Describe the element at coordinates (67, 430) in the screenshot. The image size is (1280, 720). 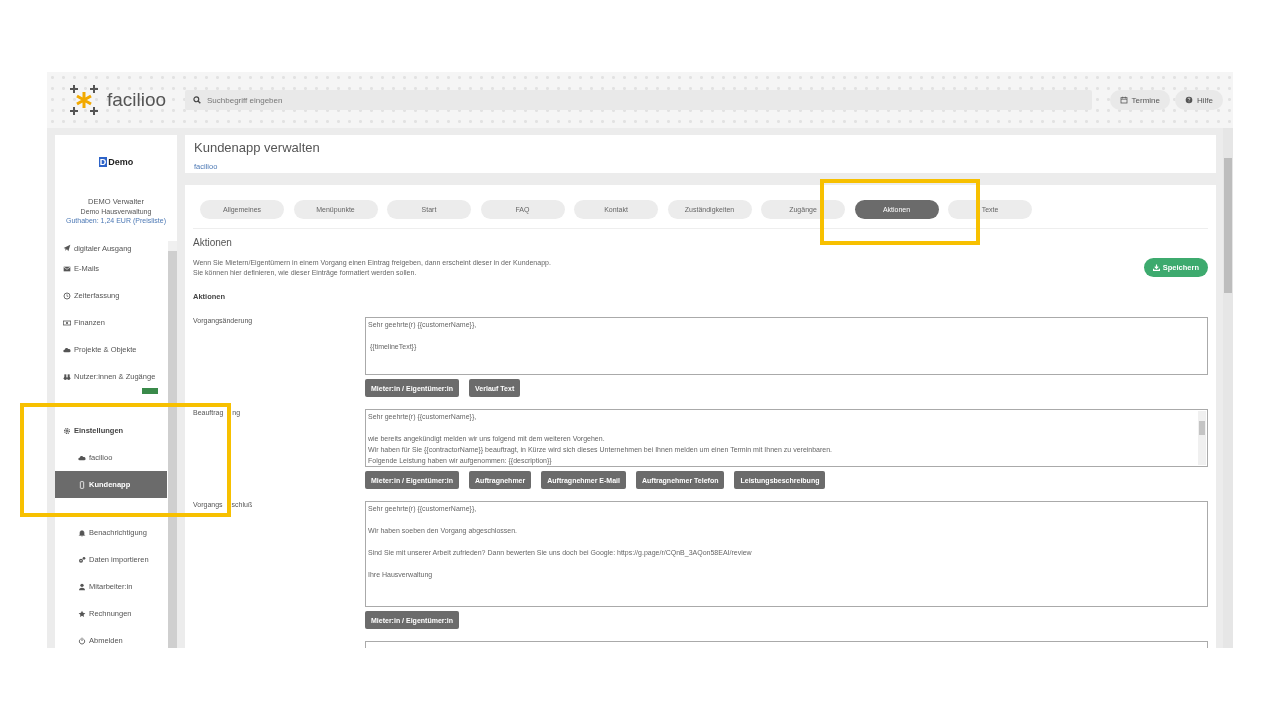
I see `settings-icon` at that location.